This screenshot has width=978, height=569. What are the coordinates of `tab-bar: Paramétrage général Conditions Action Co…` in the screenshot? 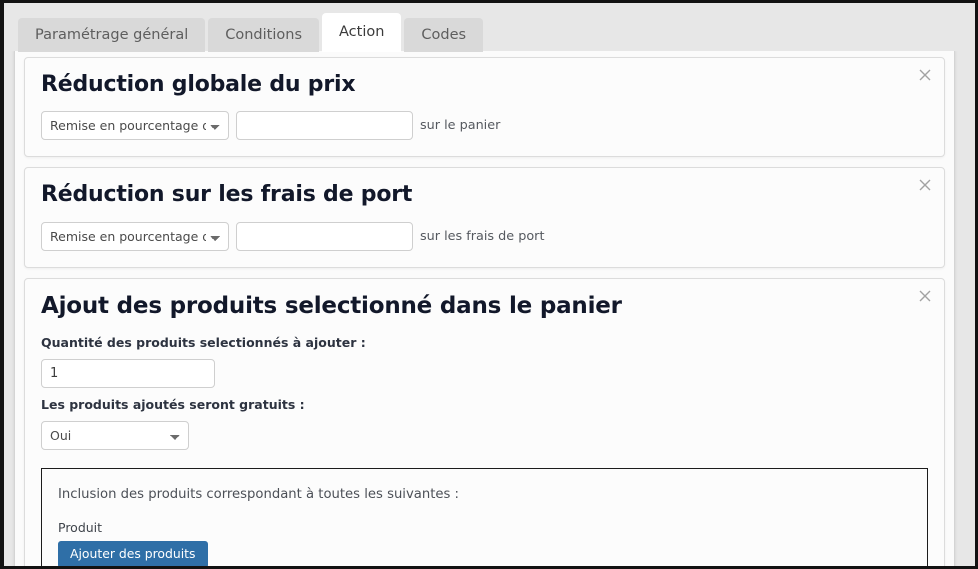 It's located at (489, 27).